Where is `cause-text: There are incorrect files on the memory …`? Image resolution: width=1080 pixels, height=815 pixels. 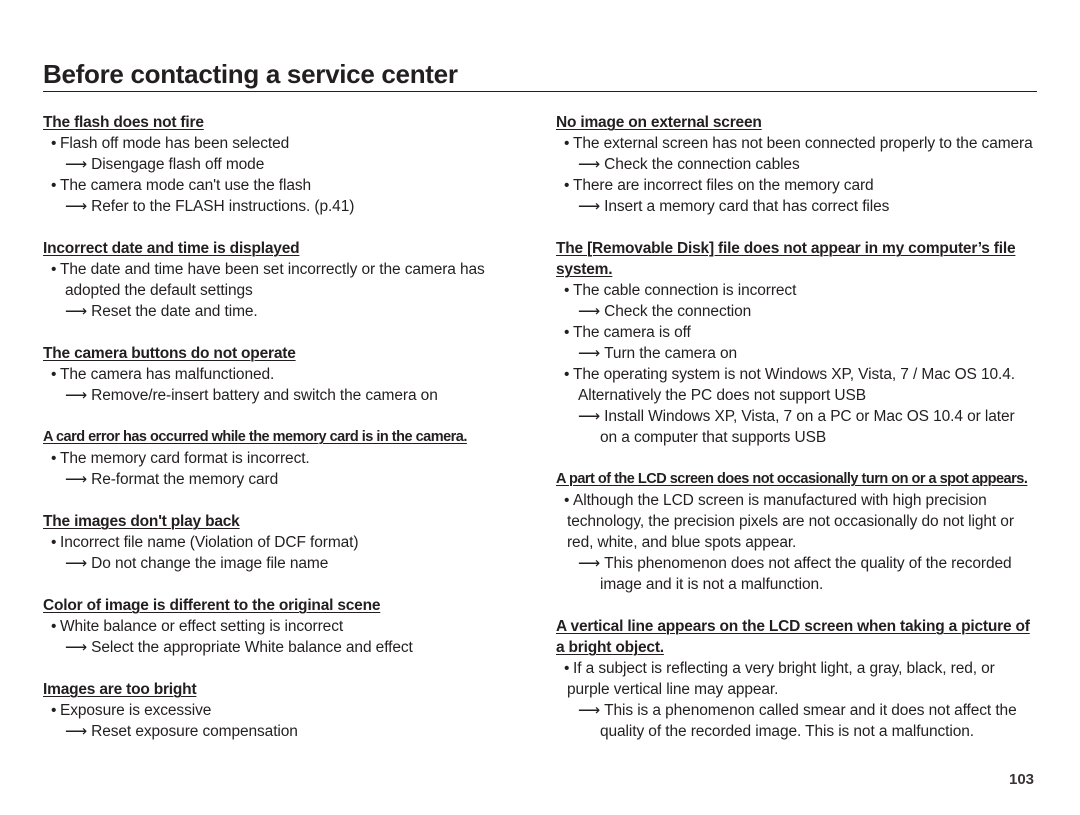
cause-text: There are incorrect files on the memory … is located at coordinates (723, 185).